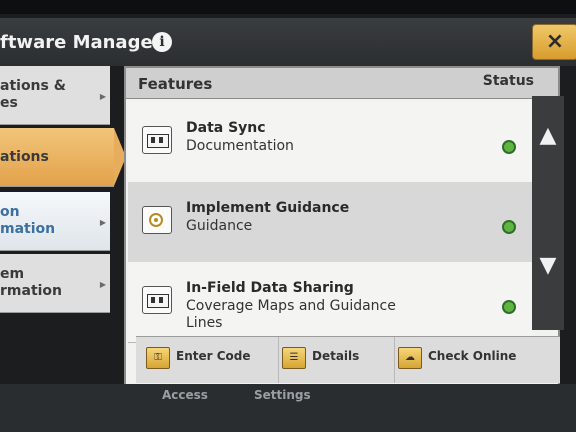 This screenshot has width=576, height=432. I want to click on enter-code-button: ⚿ Enter Code, so click(212, 360).